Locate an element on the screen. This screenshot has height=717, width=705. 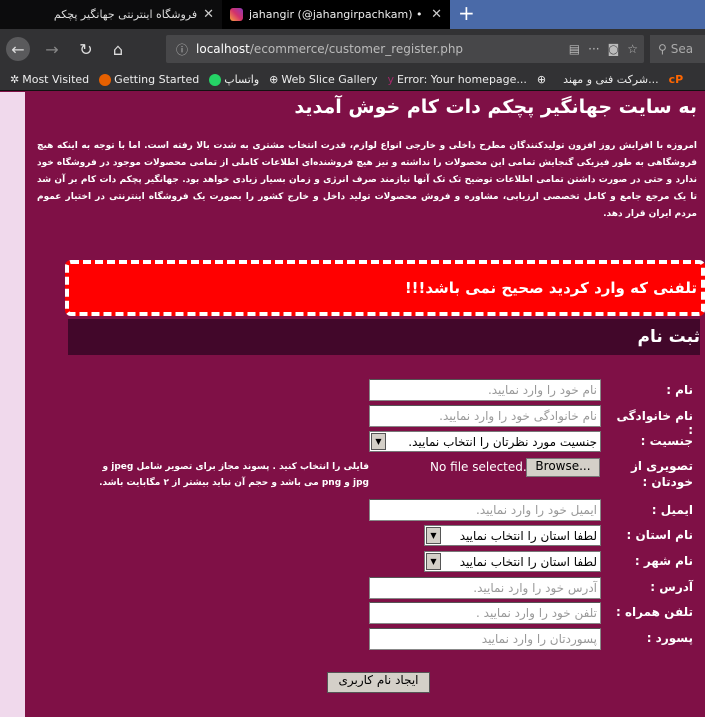
email-label: ایمیل : is located at coordinates (672, 510).